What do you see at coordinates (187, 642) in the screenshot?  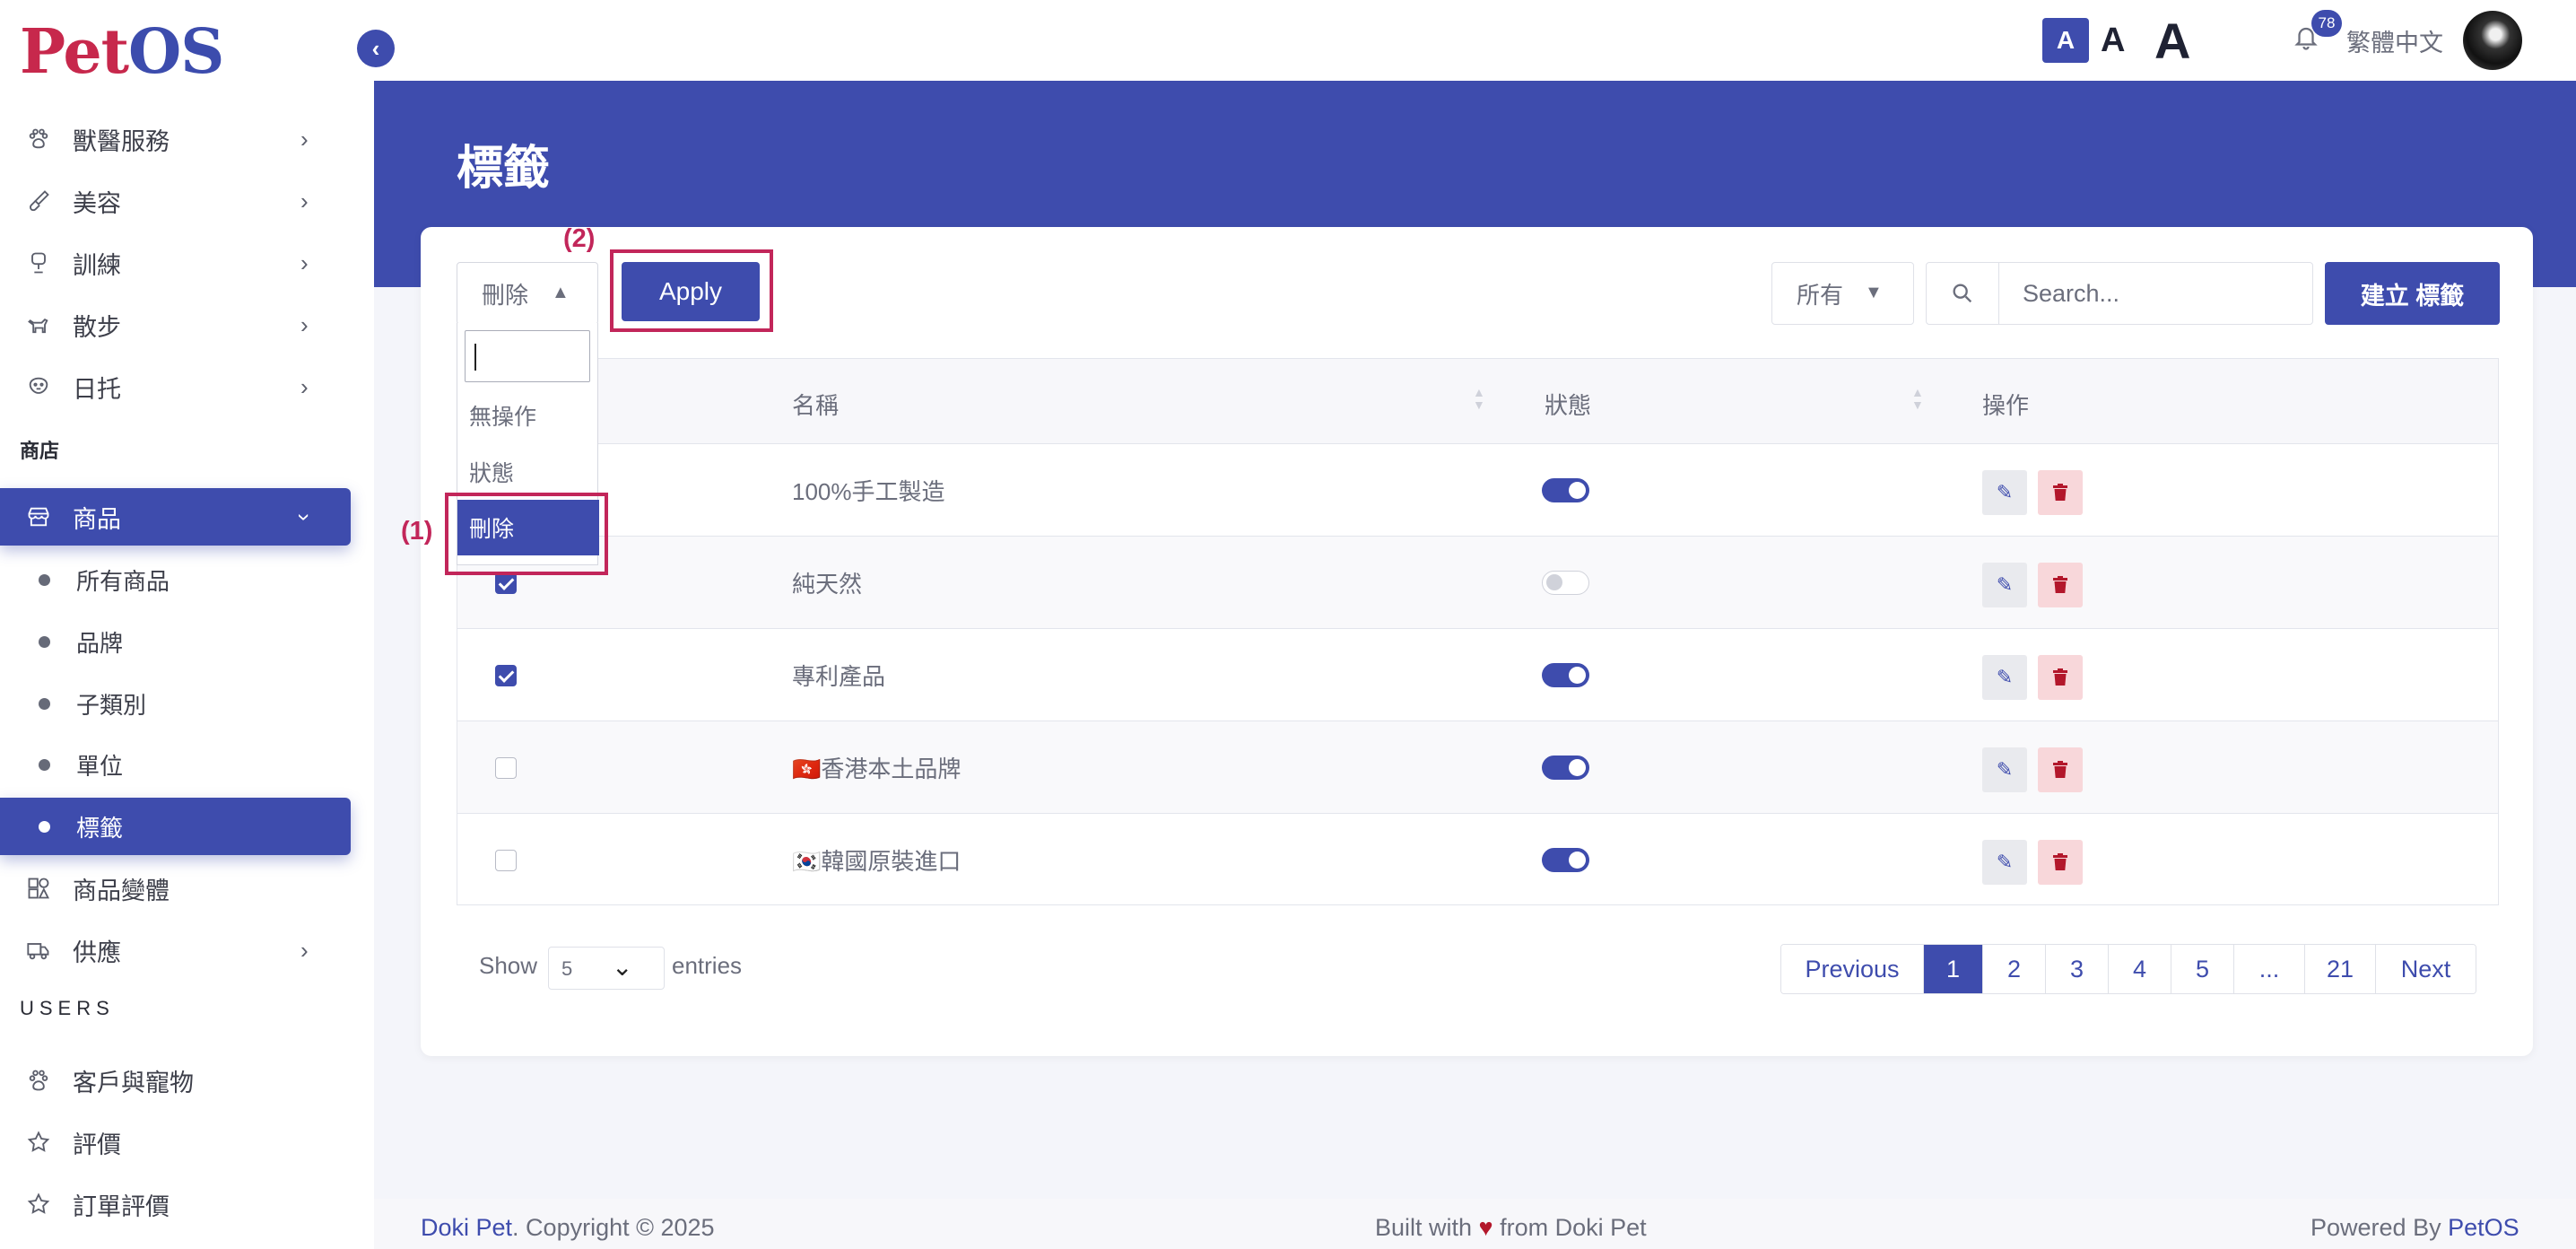 I see `sidebar-subitem-brands: 品牌` at bounding box center [187, 642].